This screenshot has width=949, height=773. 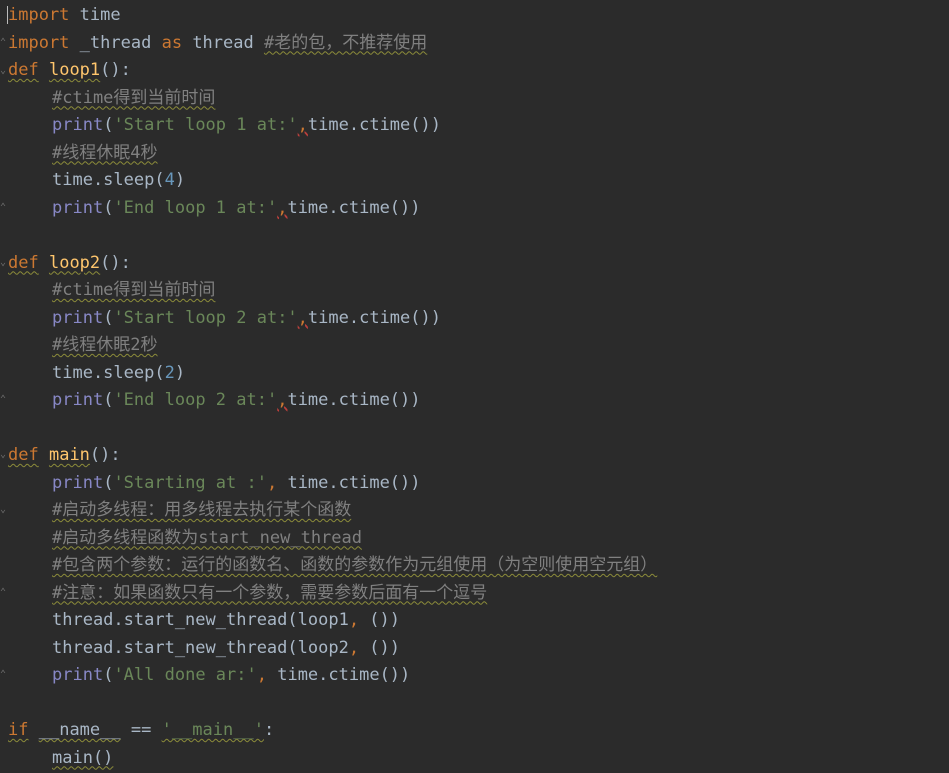 What do you see at coordinates (205, 125) in the screenshot?
I see `token-string: 'Start loop 1 at:'` at bounding box center [205, 125].